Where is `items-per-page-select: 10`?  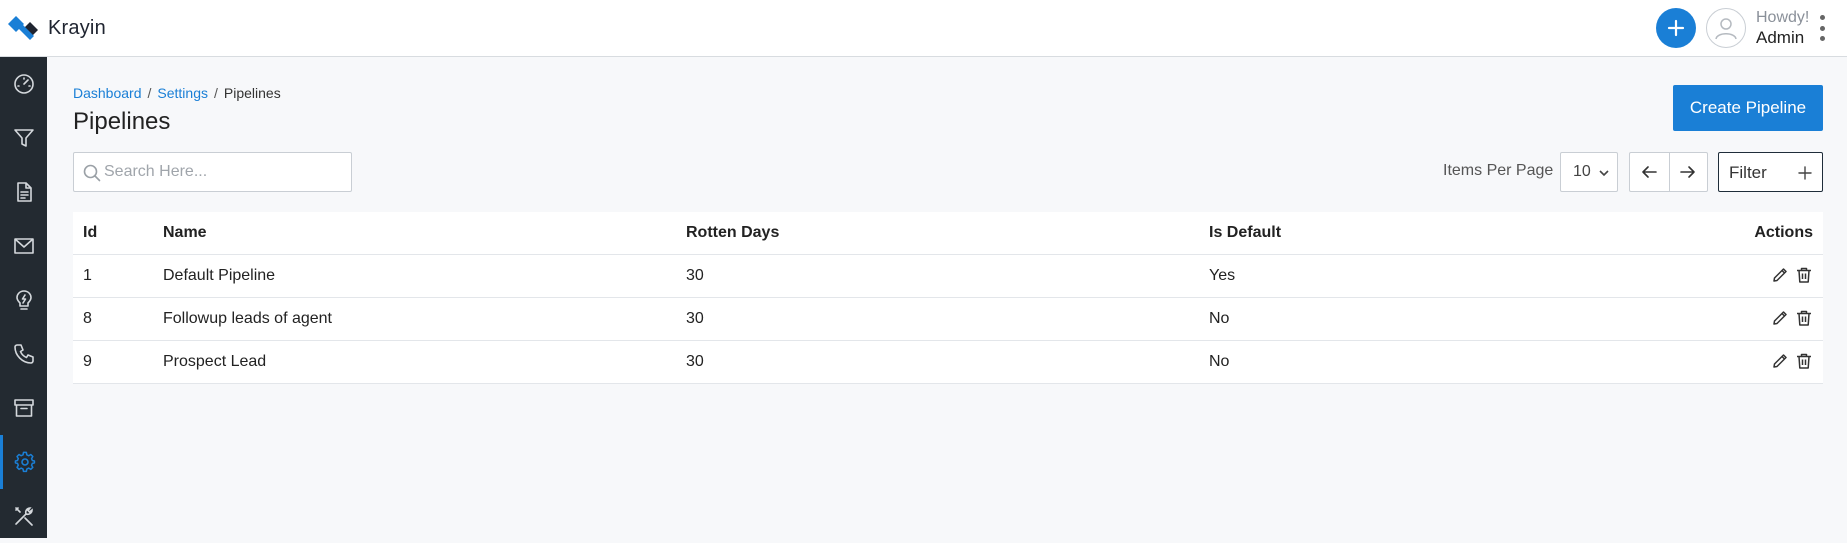
items-per-page-select: 10 is located at coordinates (1589, 172).